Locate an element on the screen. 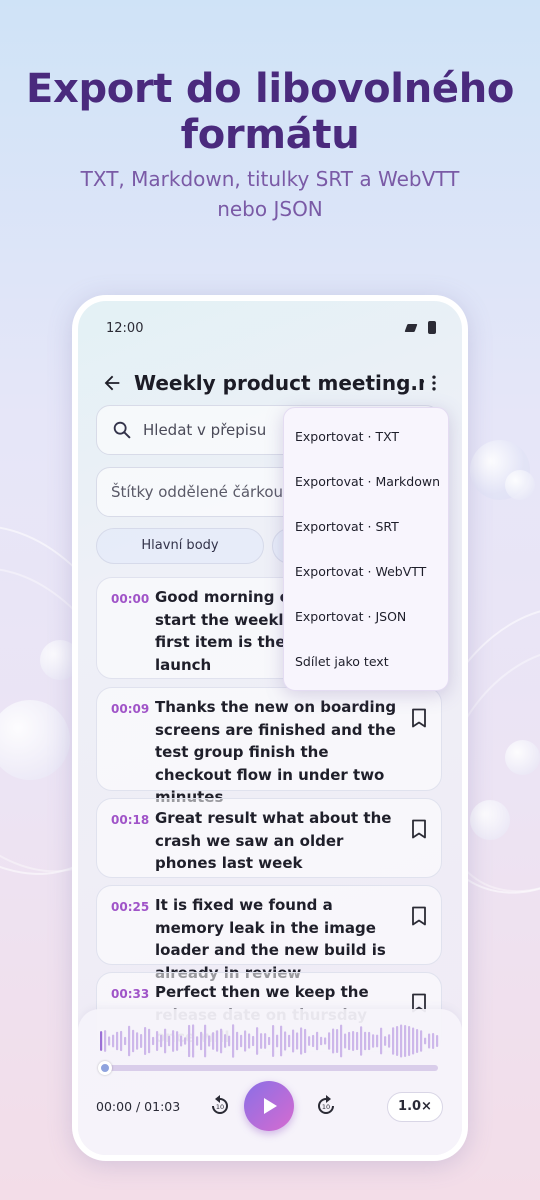 This screenshot has width=540, height=1200. search-icon is located at coordinates (122, 430).